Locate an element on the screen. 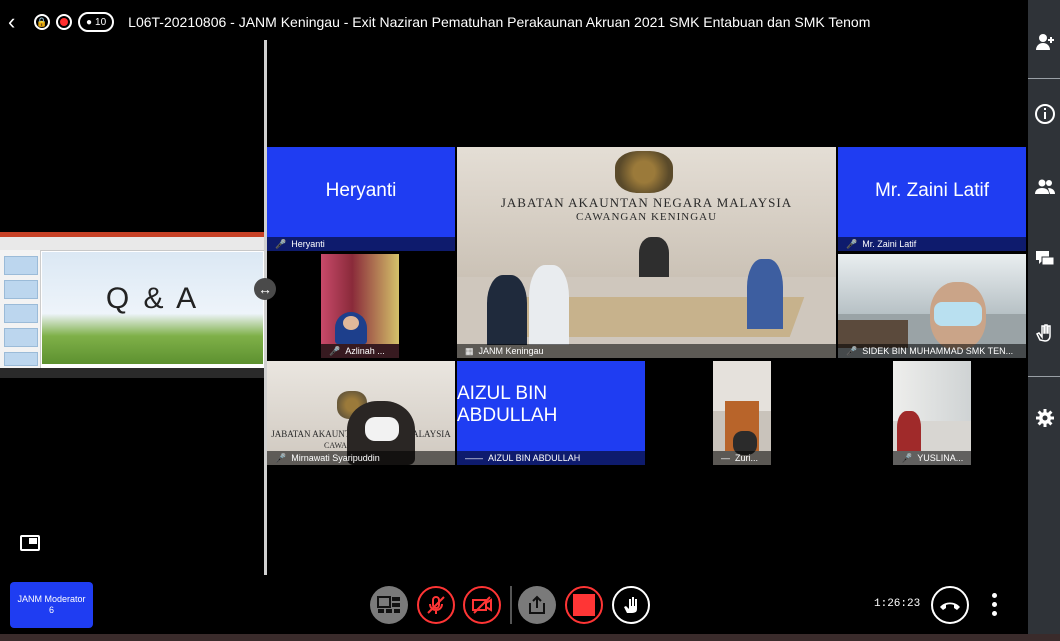 The width and height of the screenshot is (1060, 641). back-icon: ‹ is located at coordinates (21, 22).